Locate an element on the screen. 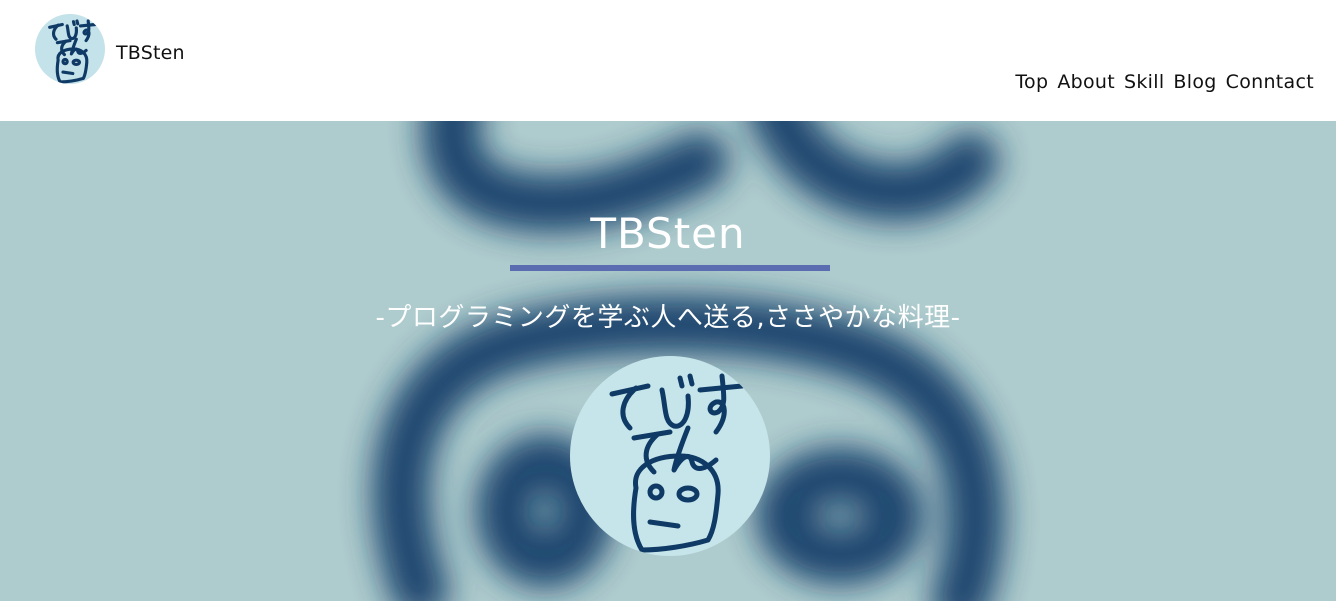  avatar-icon is located at coordinates (670, 456).